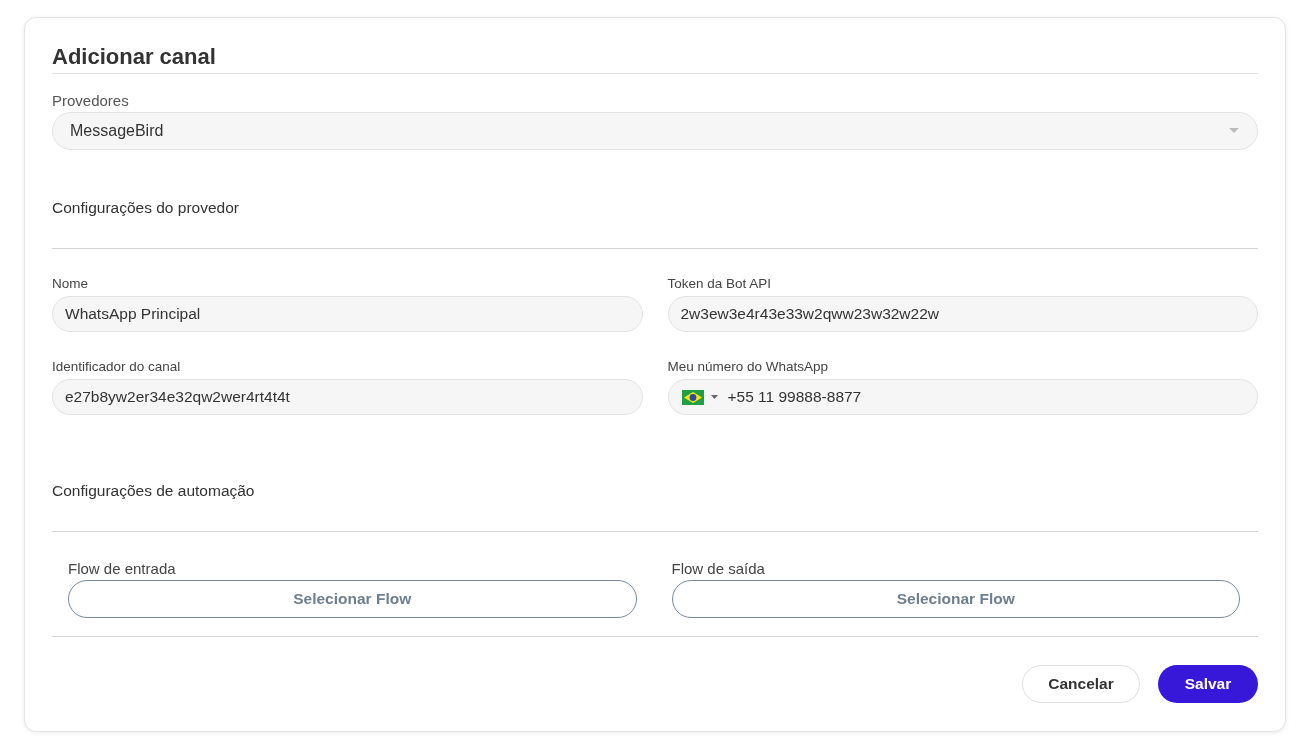 This screenshot has height=743, width=1306. I want to click on field-label: Identificador do canal, so click(117, 367).